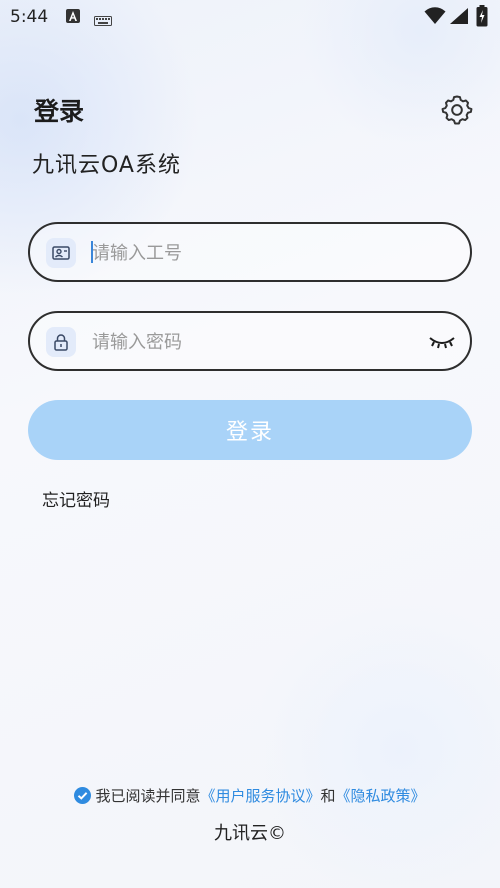 This screenshot has height=888, width=500. Describe the element at coordinates (381, 796) in the screenshot. I see `privacy-policy-link: 《隐私政策》` at that location.